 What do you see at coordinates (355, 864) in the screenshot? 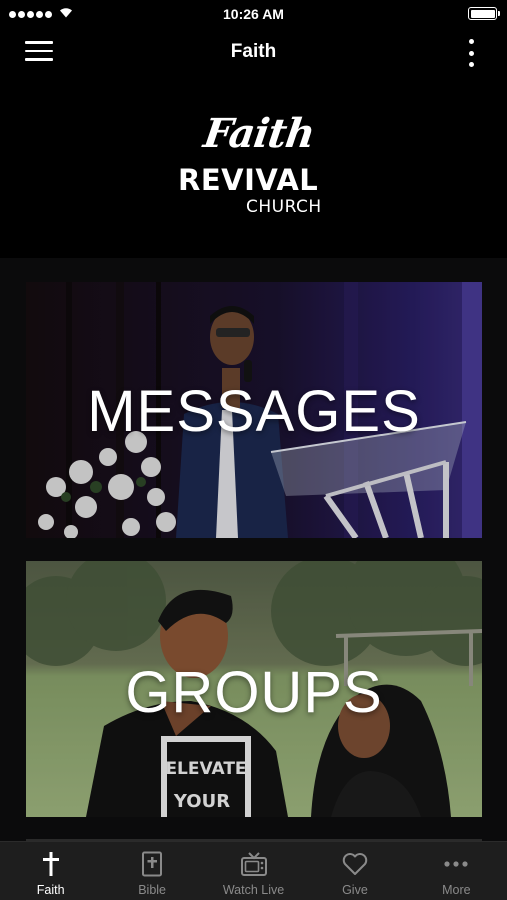
I see `heart-icon` at bounding box center [355, 864].